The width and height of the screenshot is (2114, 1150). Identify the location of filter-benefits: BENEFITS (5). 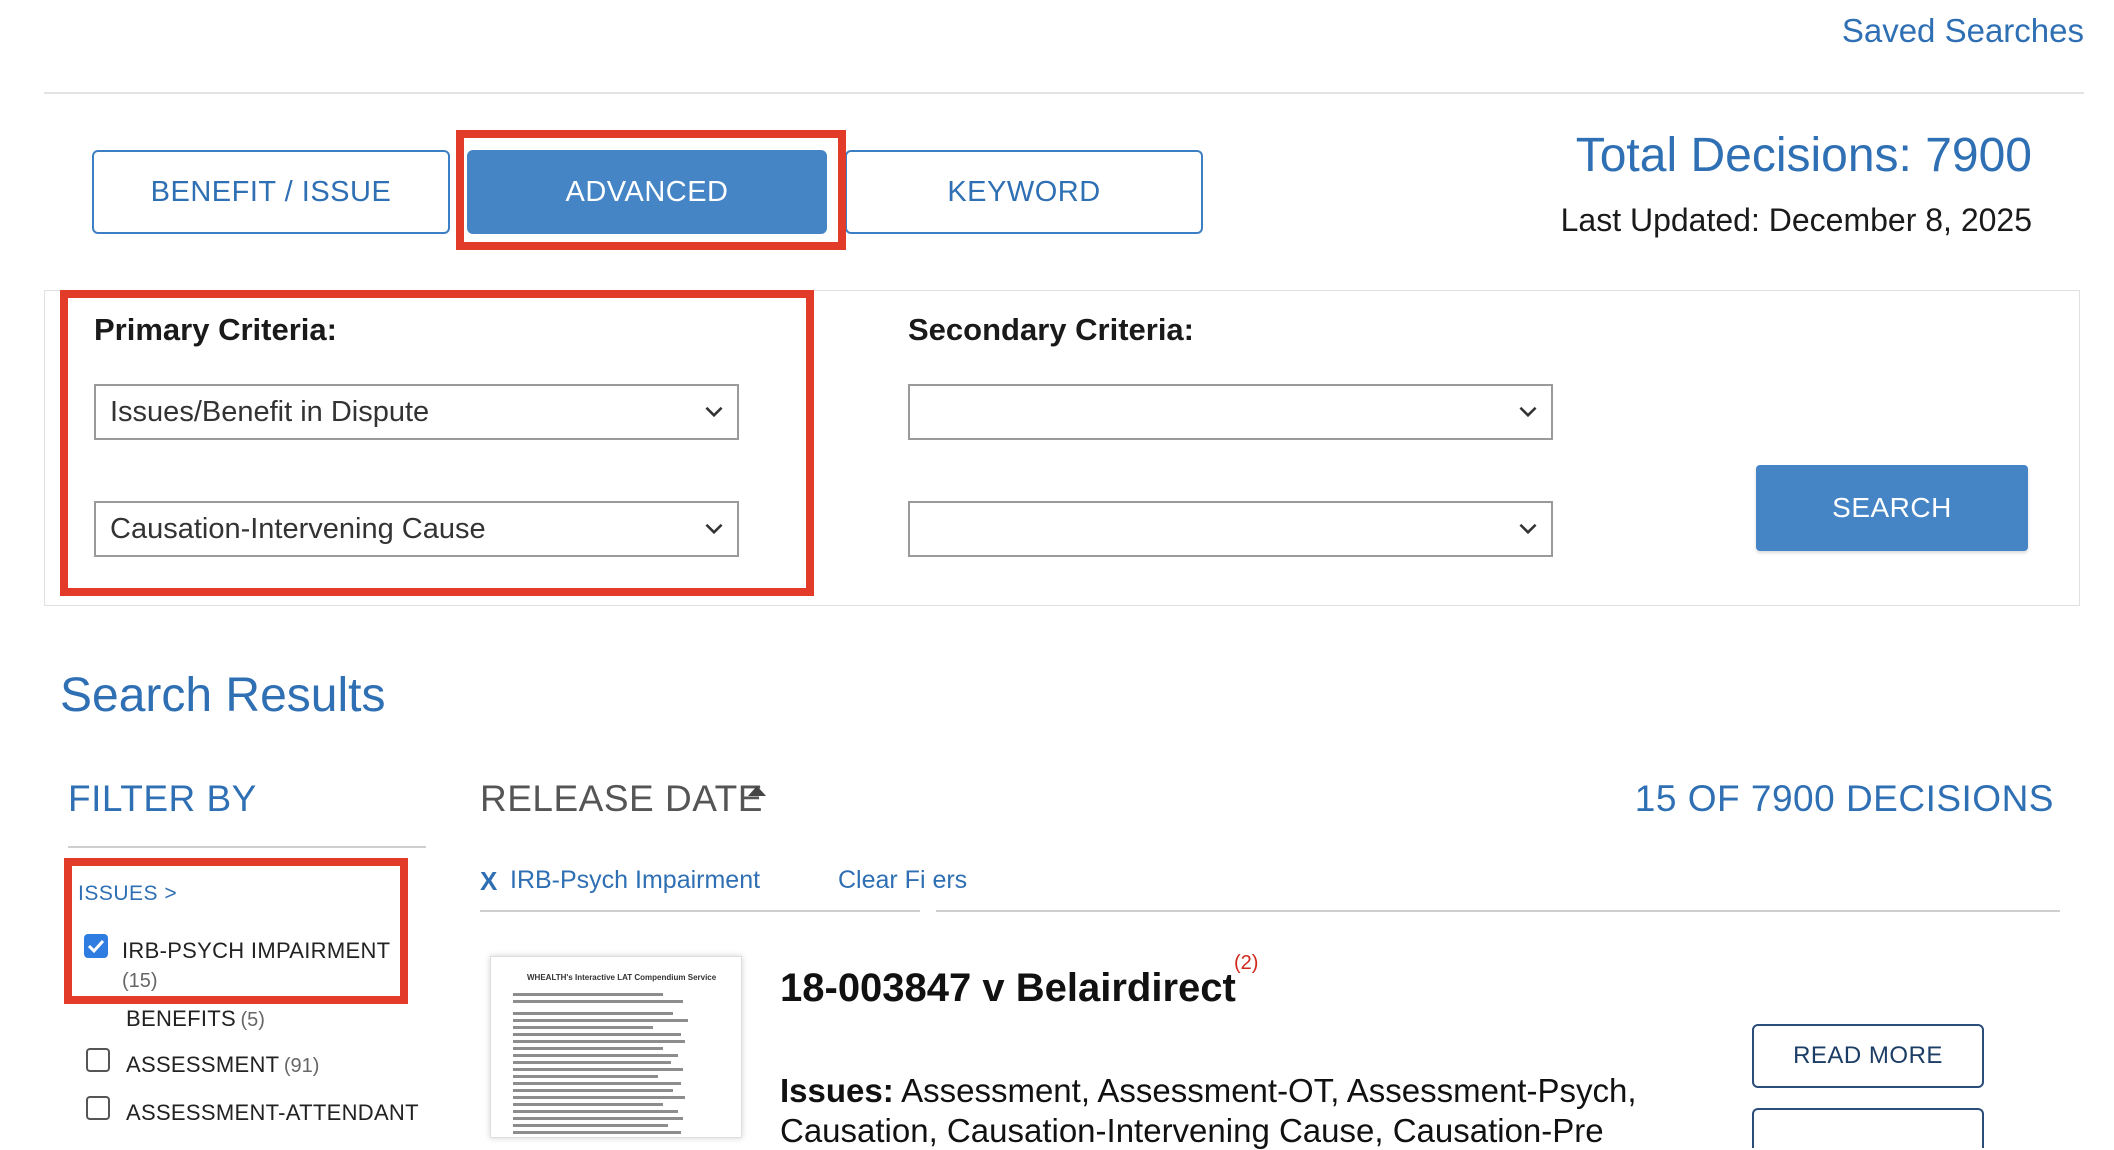
(195, 1019).